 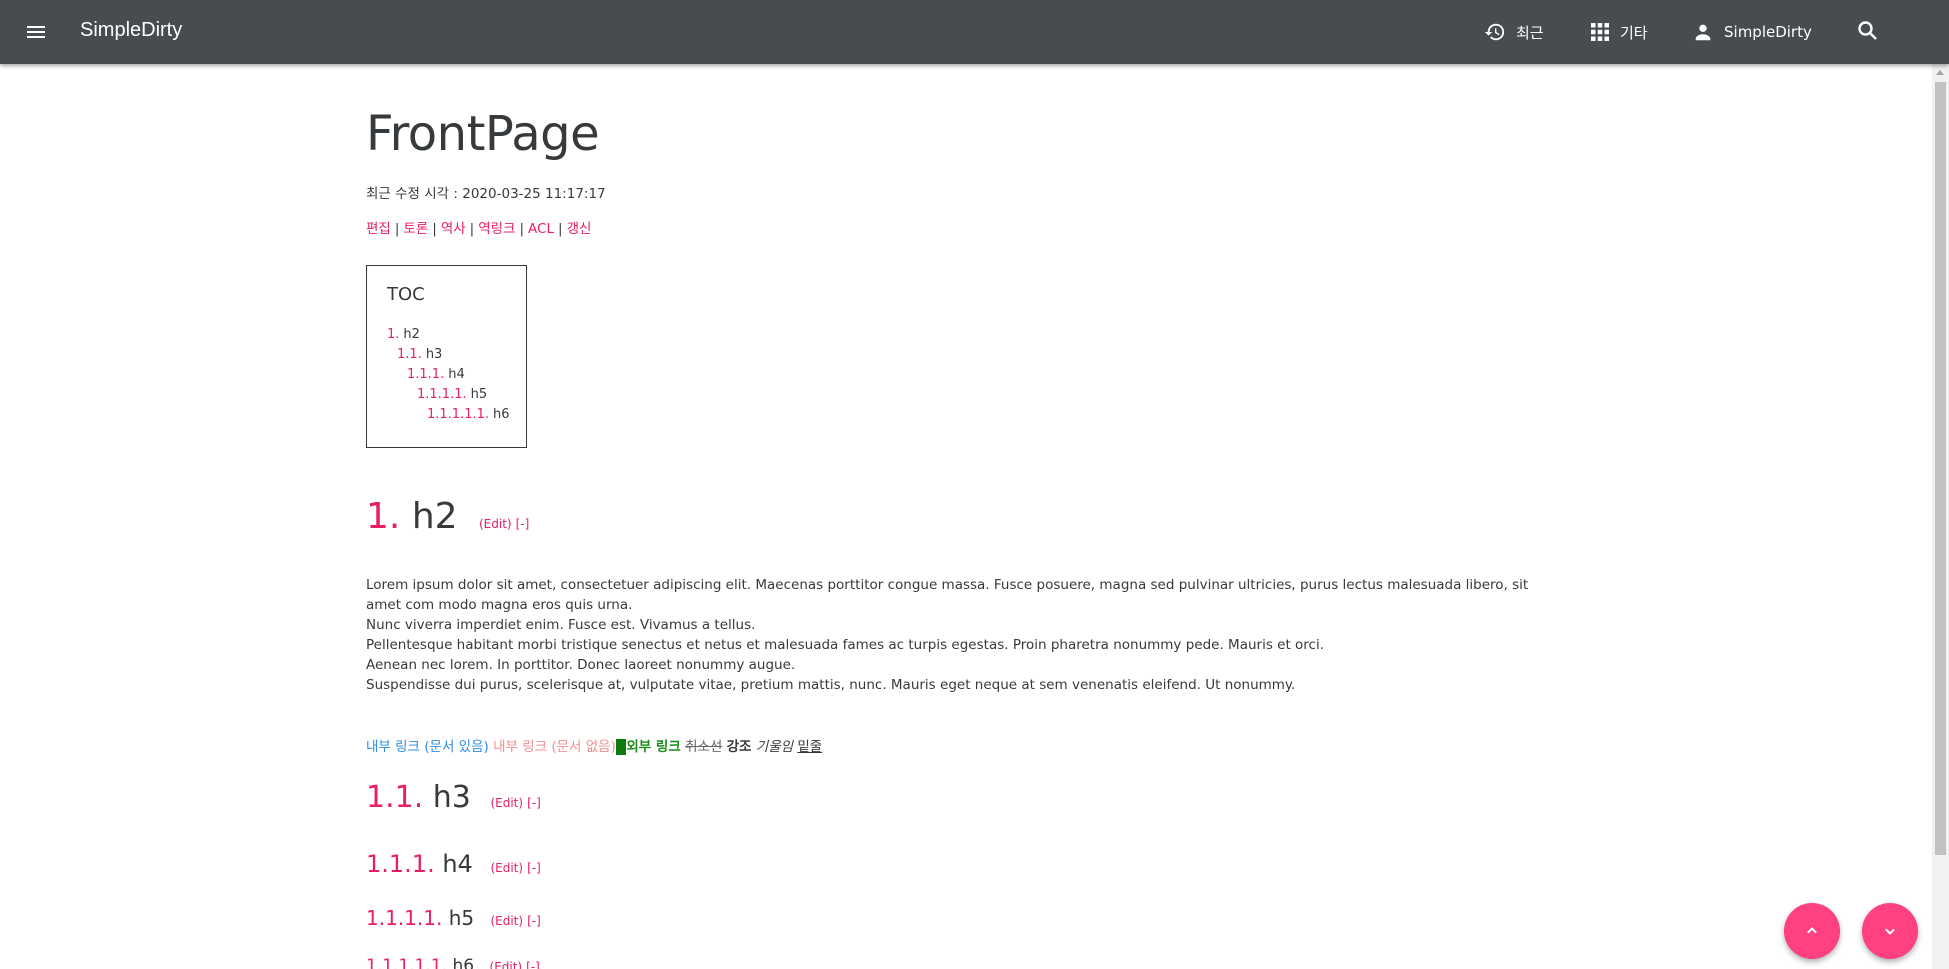 I want to click on action-edit: 편집, so click(x=378, y=229).